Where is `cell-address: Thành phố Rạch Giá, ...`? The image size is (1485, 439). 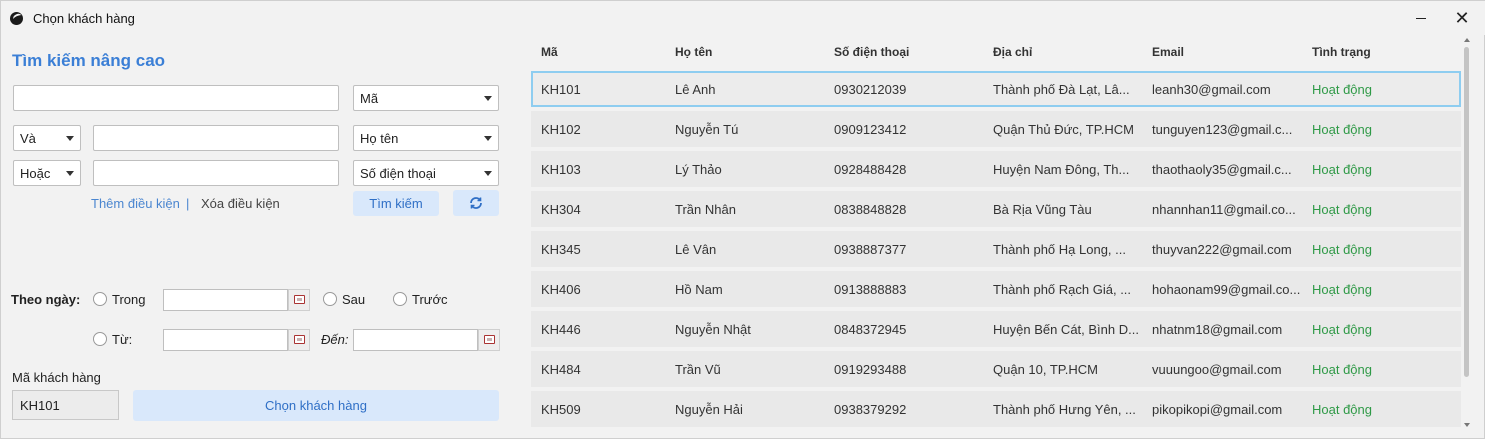 cell-address: Thành phố Rạch Giá, ... is located at coordinates (1062, 289).